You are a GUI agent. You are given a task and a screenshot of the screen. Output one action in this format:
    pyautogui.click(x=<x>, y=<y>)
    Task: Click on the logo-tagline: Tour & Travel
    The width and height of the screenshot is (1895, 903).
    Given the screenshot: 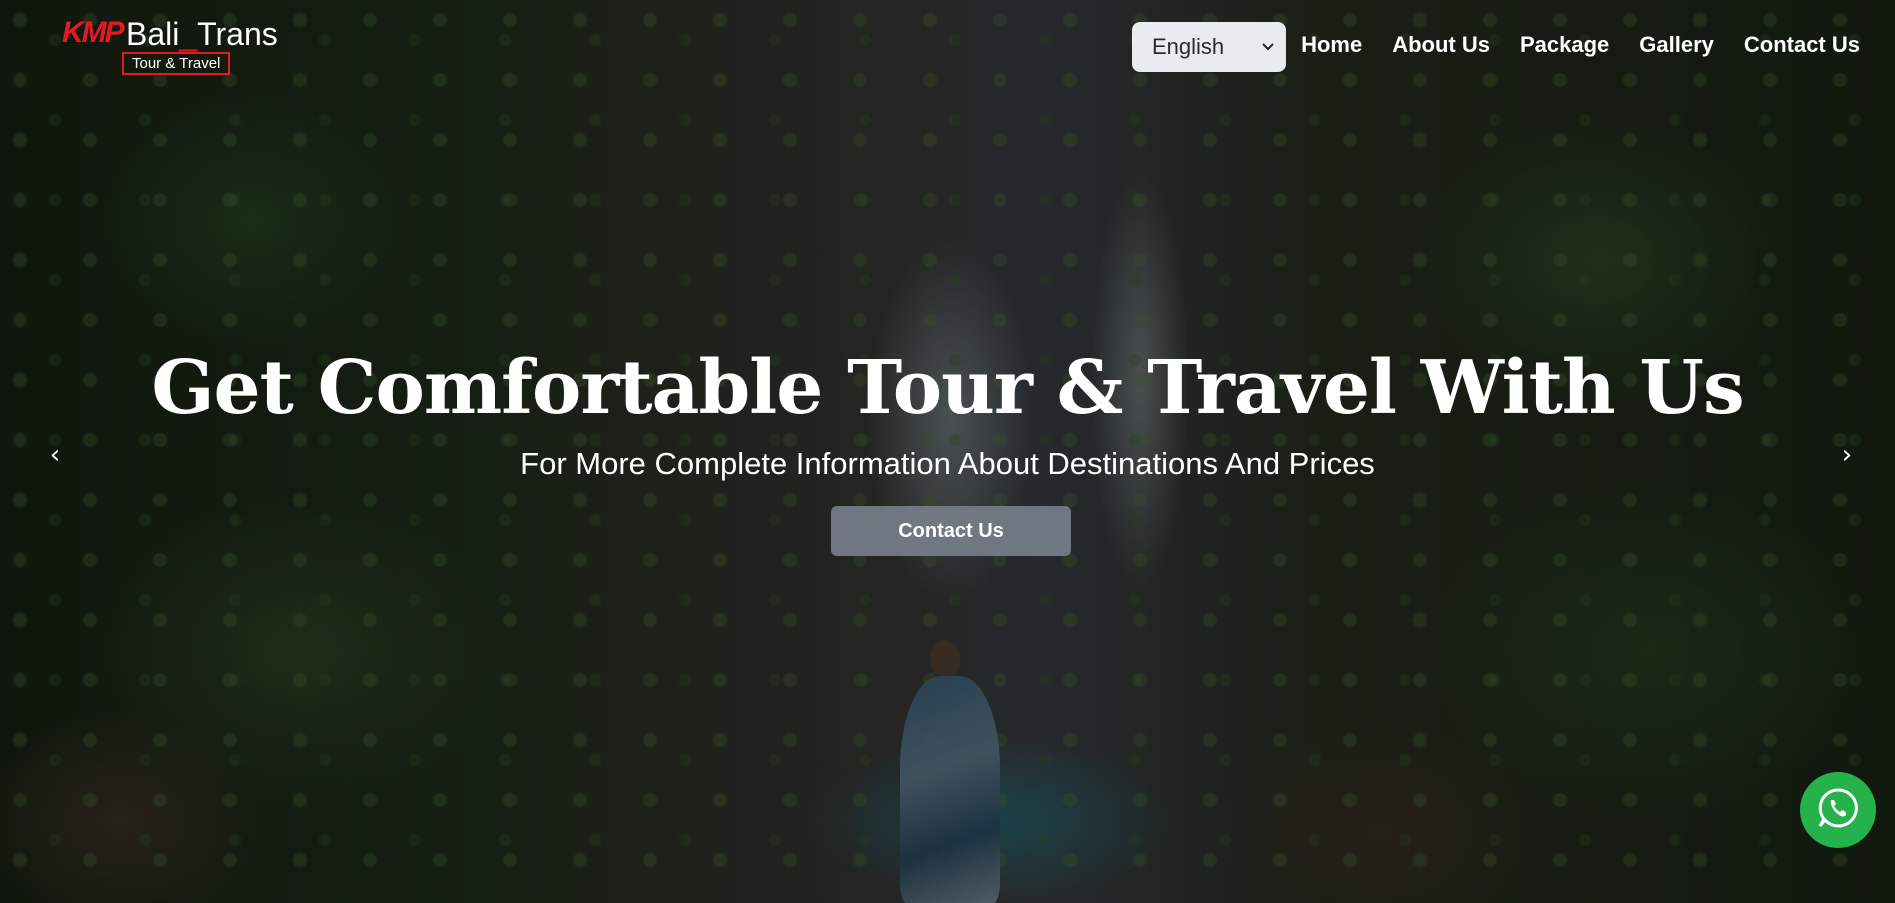 What is the action you would take?
    pyautogui.click(x=176, y=63)
    